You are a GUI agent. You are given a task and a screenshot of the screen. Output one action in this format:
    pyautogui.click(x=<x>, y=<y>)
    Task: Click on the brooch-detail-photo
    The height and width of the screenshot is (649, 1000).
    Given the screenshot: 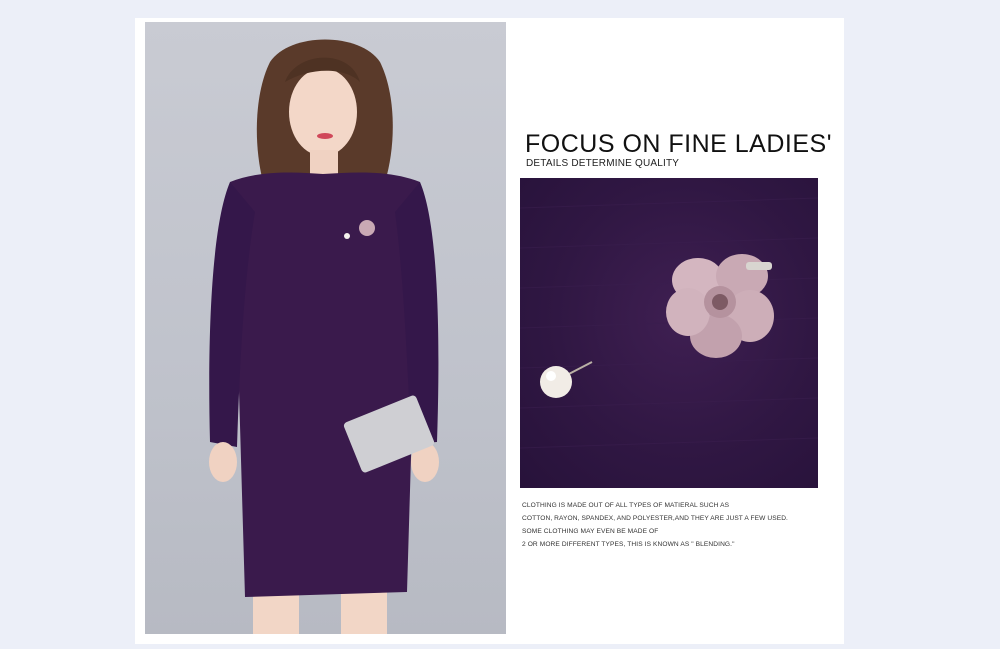 What is the action you would take?
    pyautogui.click(x=669, y=333)
    